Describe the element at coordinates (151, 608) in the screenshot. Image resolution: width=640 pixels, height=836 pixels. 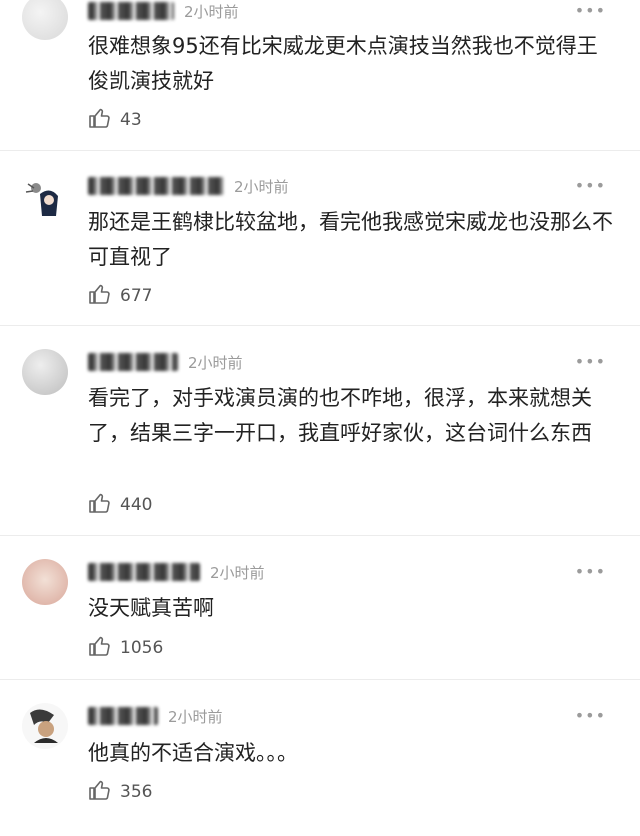
I see `comment-text: 没天赋真苦啊` at that location.